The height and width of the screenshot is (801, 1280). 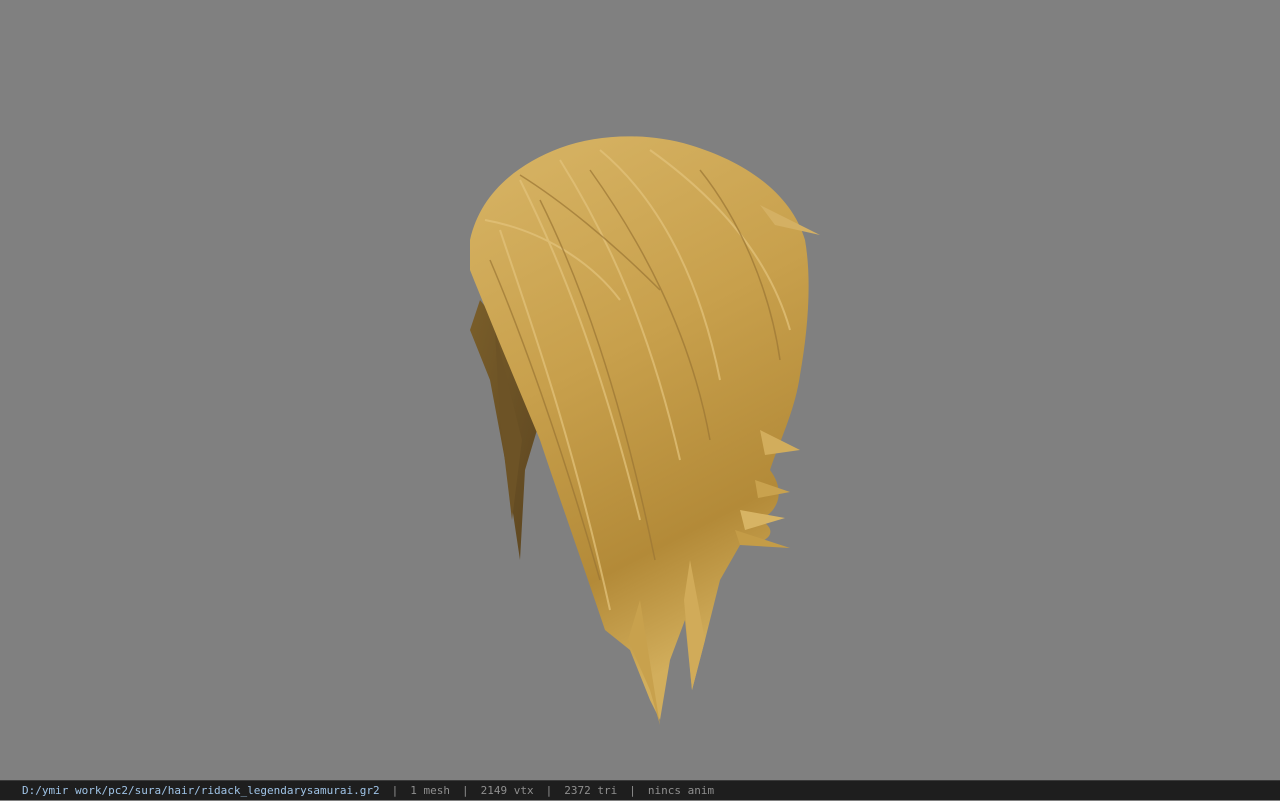 What do you see at coordinates (591, 790) in the screenshot?
I see `triangle-count-label: 2372 tri` at bounding box center [591, 790].